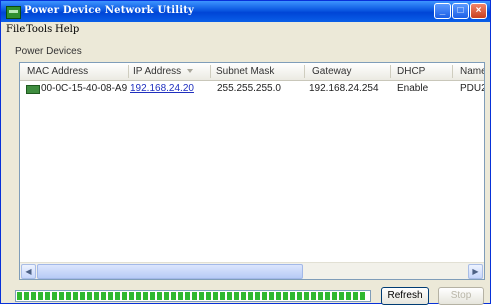  I want to click on title-bar: Power Device Network Utility _ □ ×, so click(245, 11).